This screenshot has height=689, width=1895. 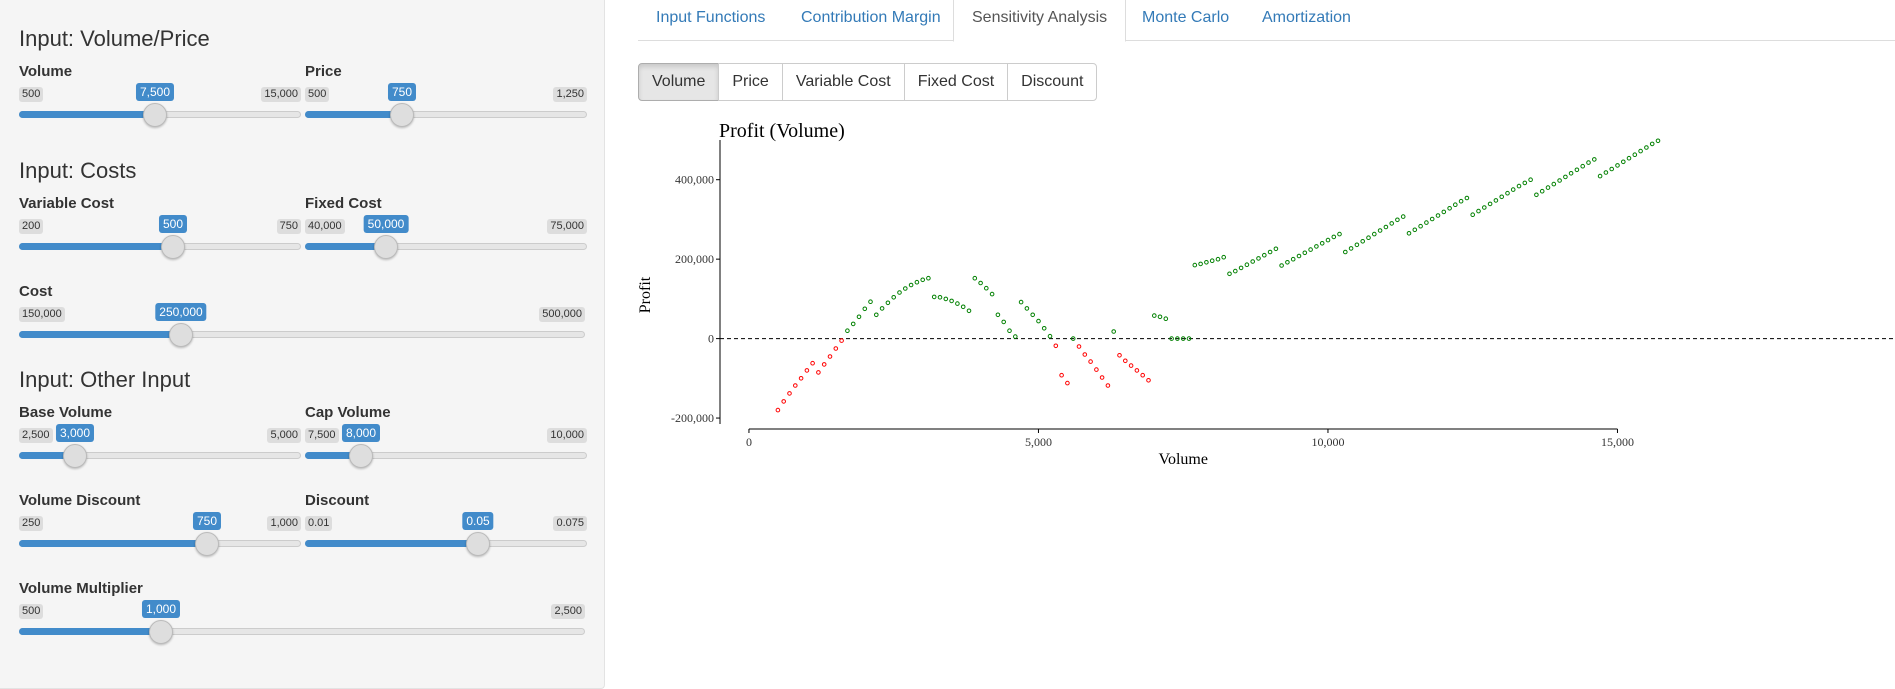 I want to click on slider-value: 7,500, so click(x=155, y=92).